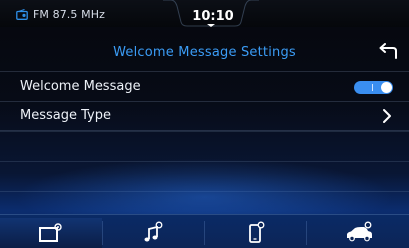 The image size is (409, 248). I want to click on welcome-message-row: Welcome Message, so click(204, 86).